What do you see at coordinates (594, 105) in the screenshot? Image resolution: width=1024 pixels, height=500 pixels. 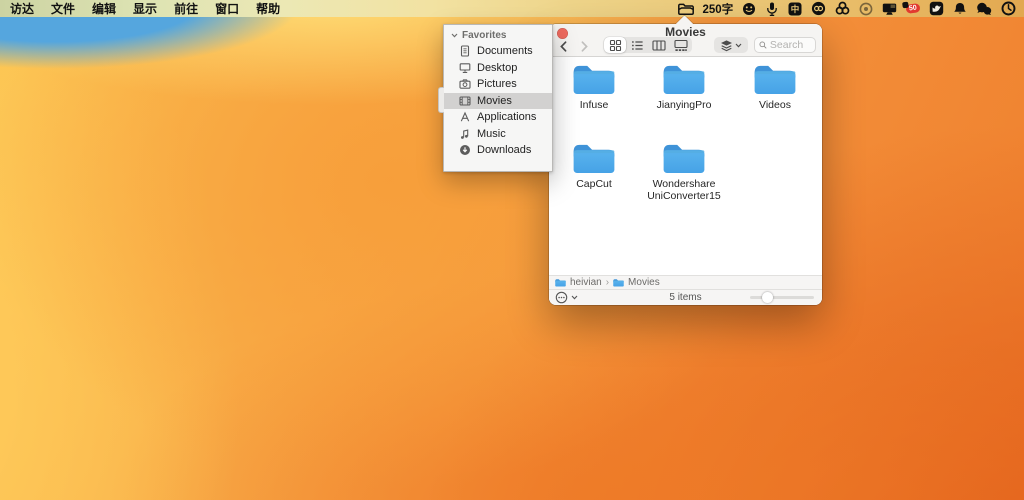 I see `folder-label: Infuse` at bounding box center [594, 105].